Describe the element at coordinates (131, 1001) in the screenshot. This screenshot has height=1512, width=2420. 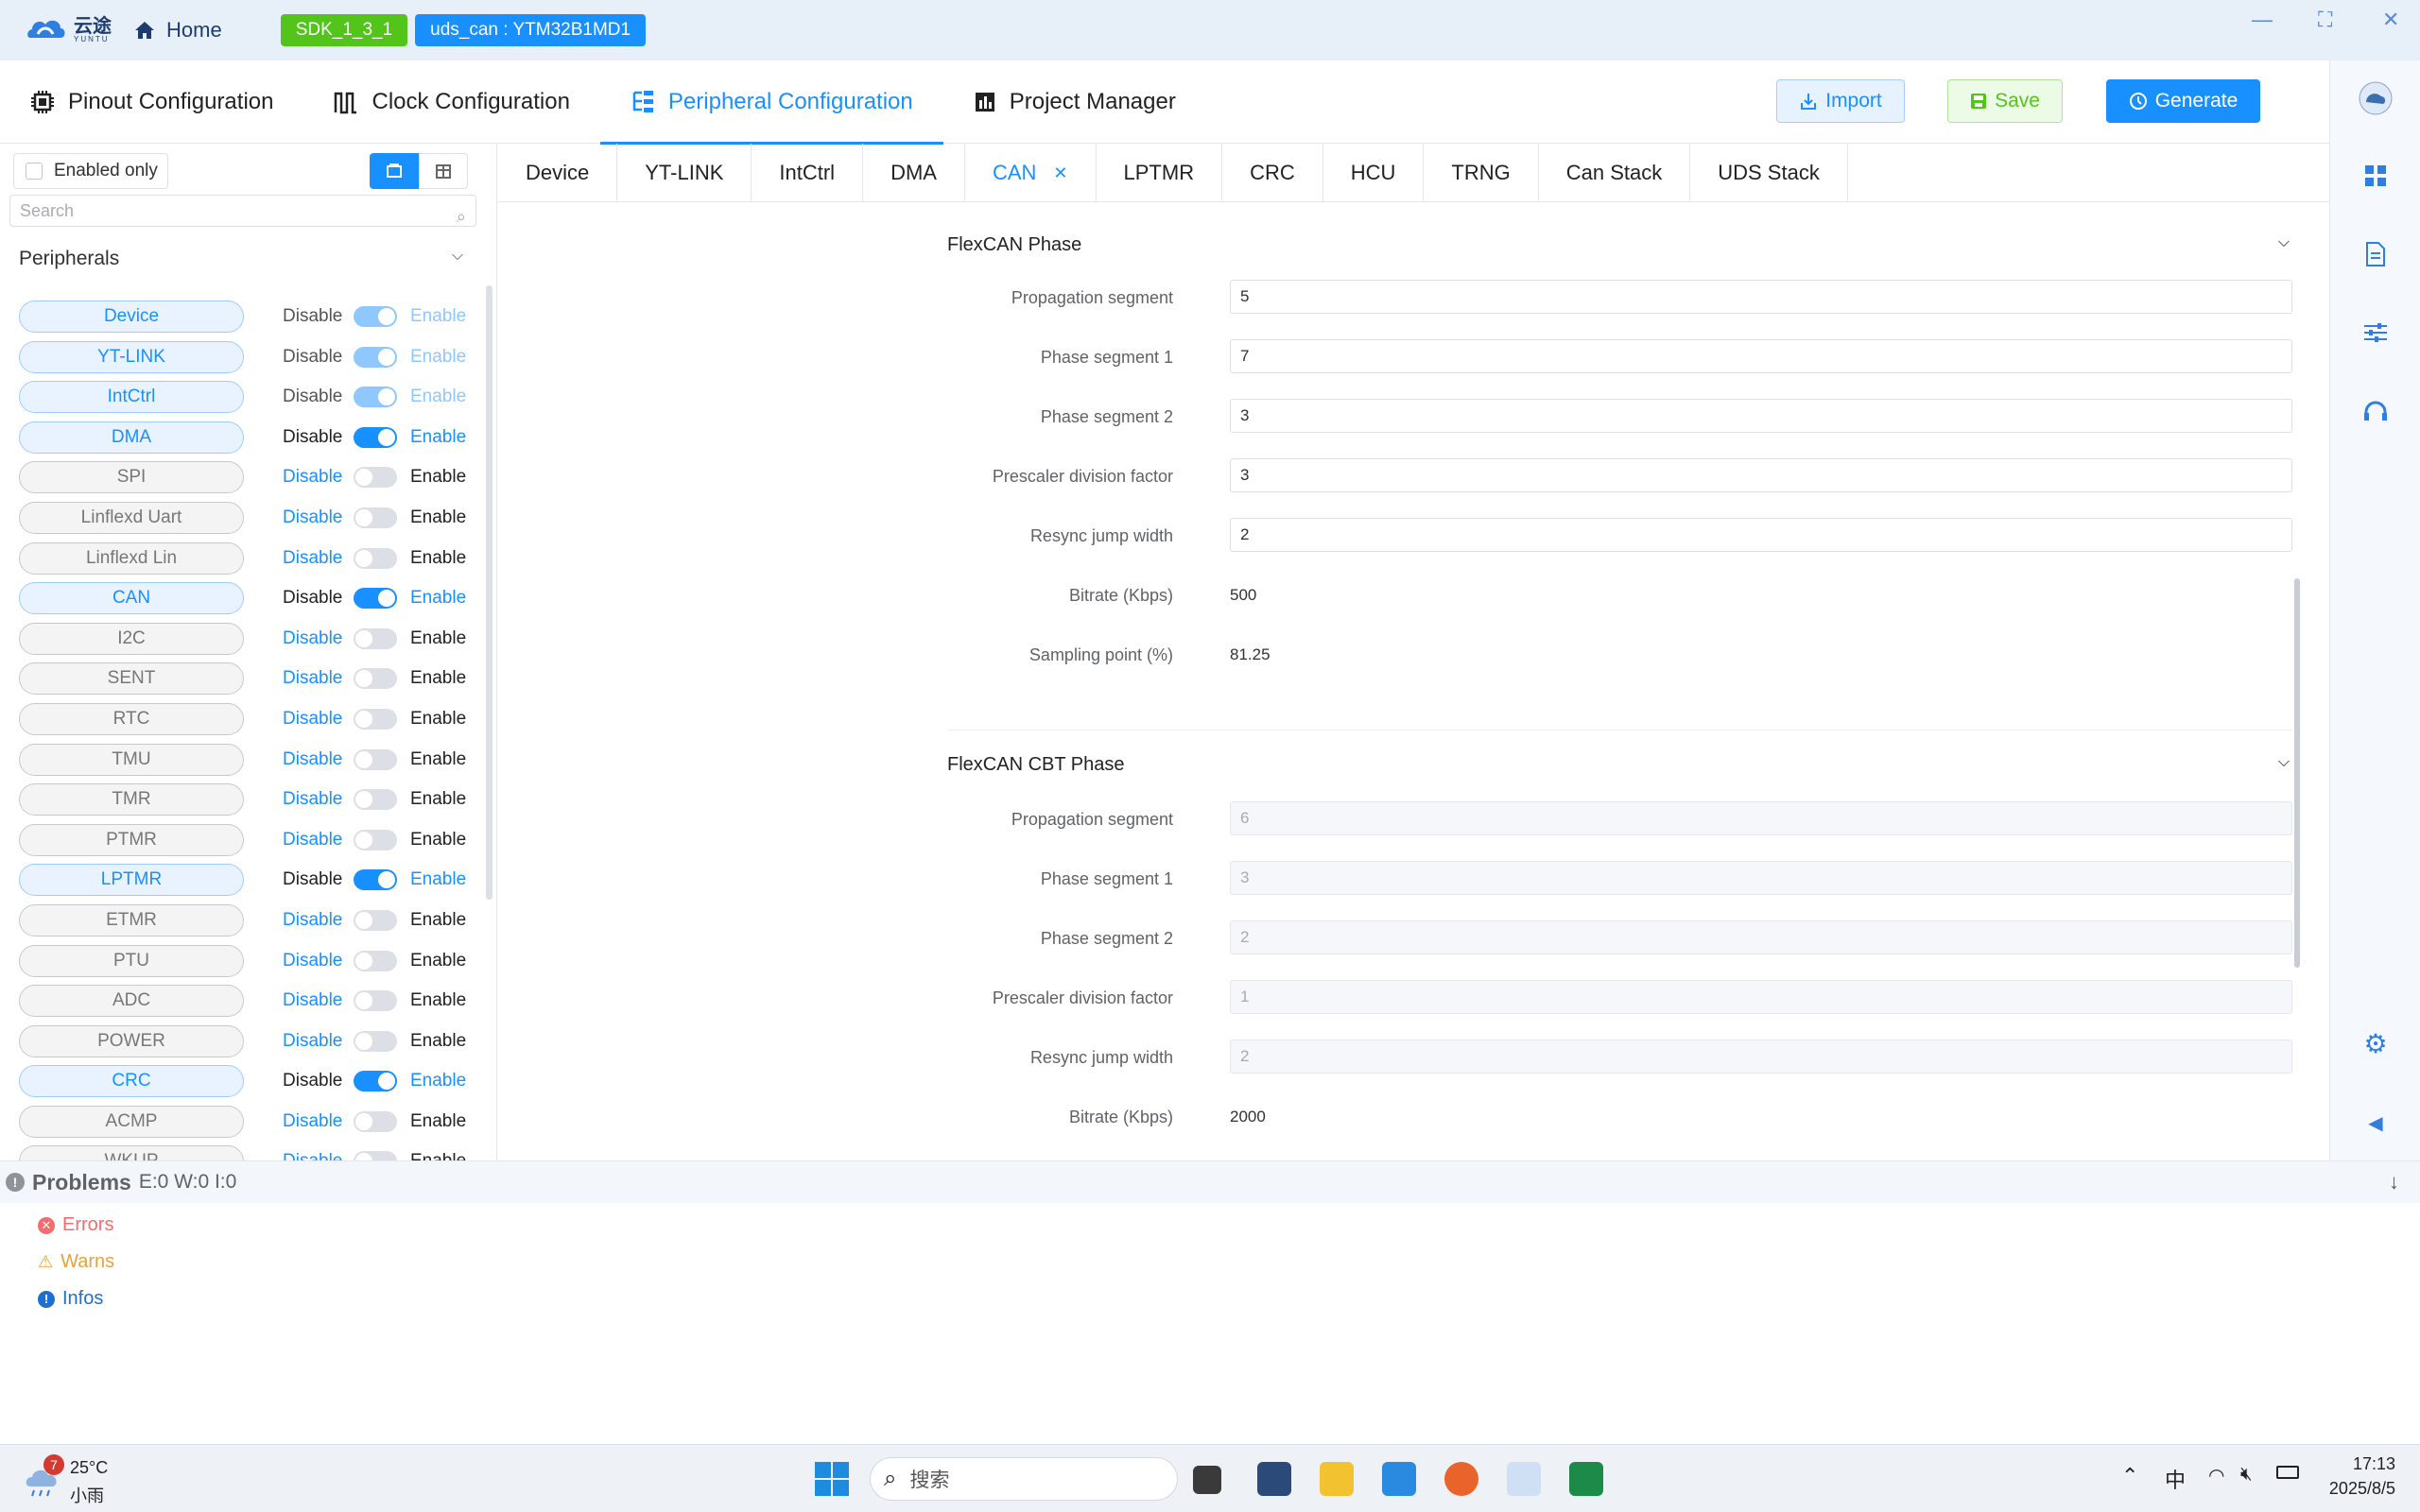
I see `peripheral-pill: ADC` at that location.